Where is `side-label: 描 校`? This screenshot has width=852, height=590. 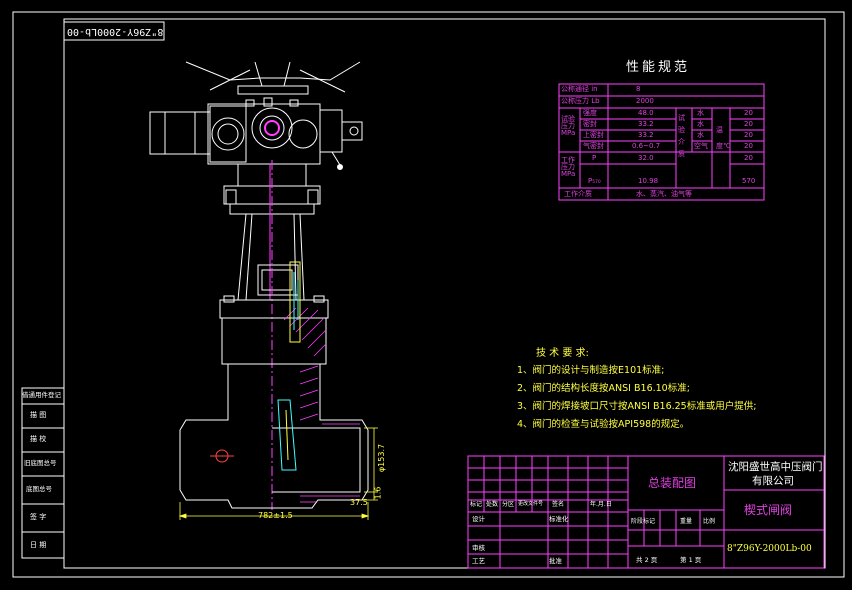
side-label: 描 校 is located at coordinates (38, 439).